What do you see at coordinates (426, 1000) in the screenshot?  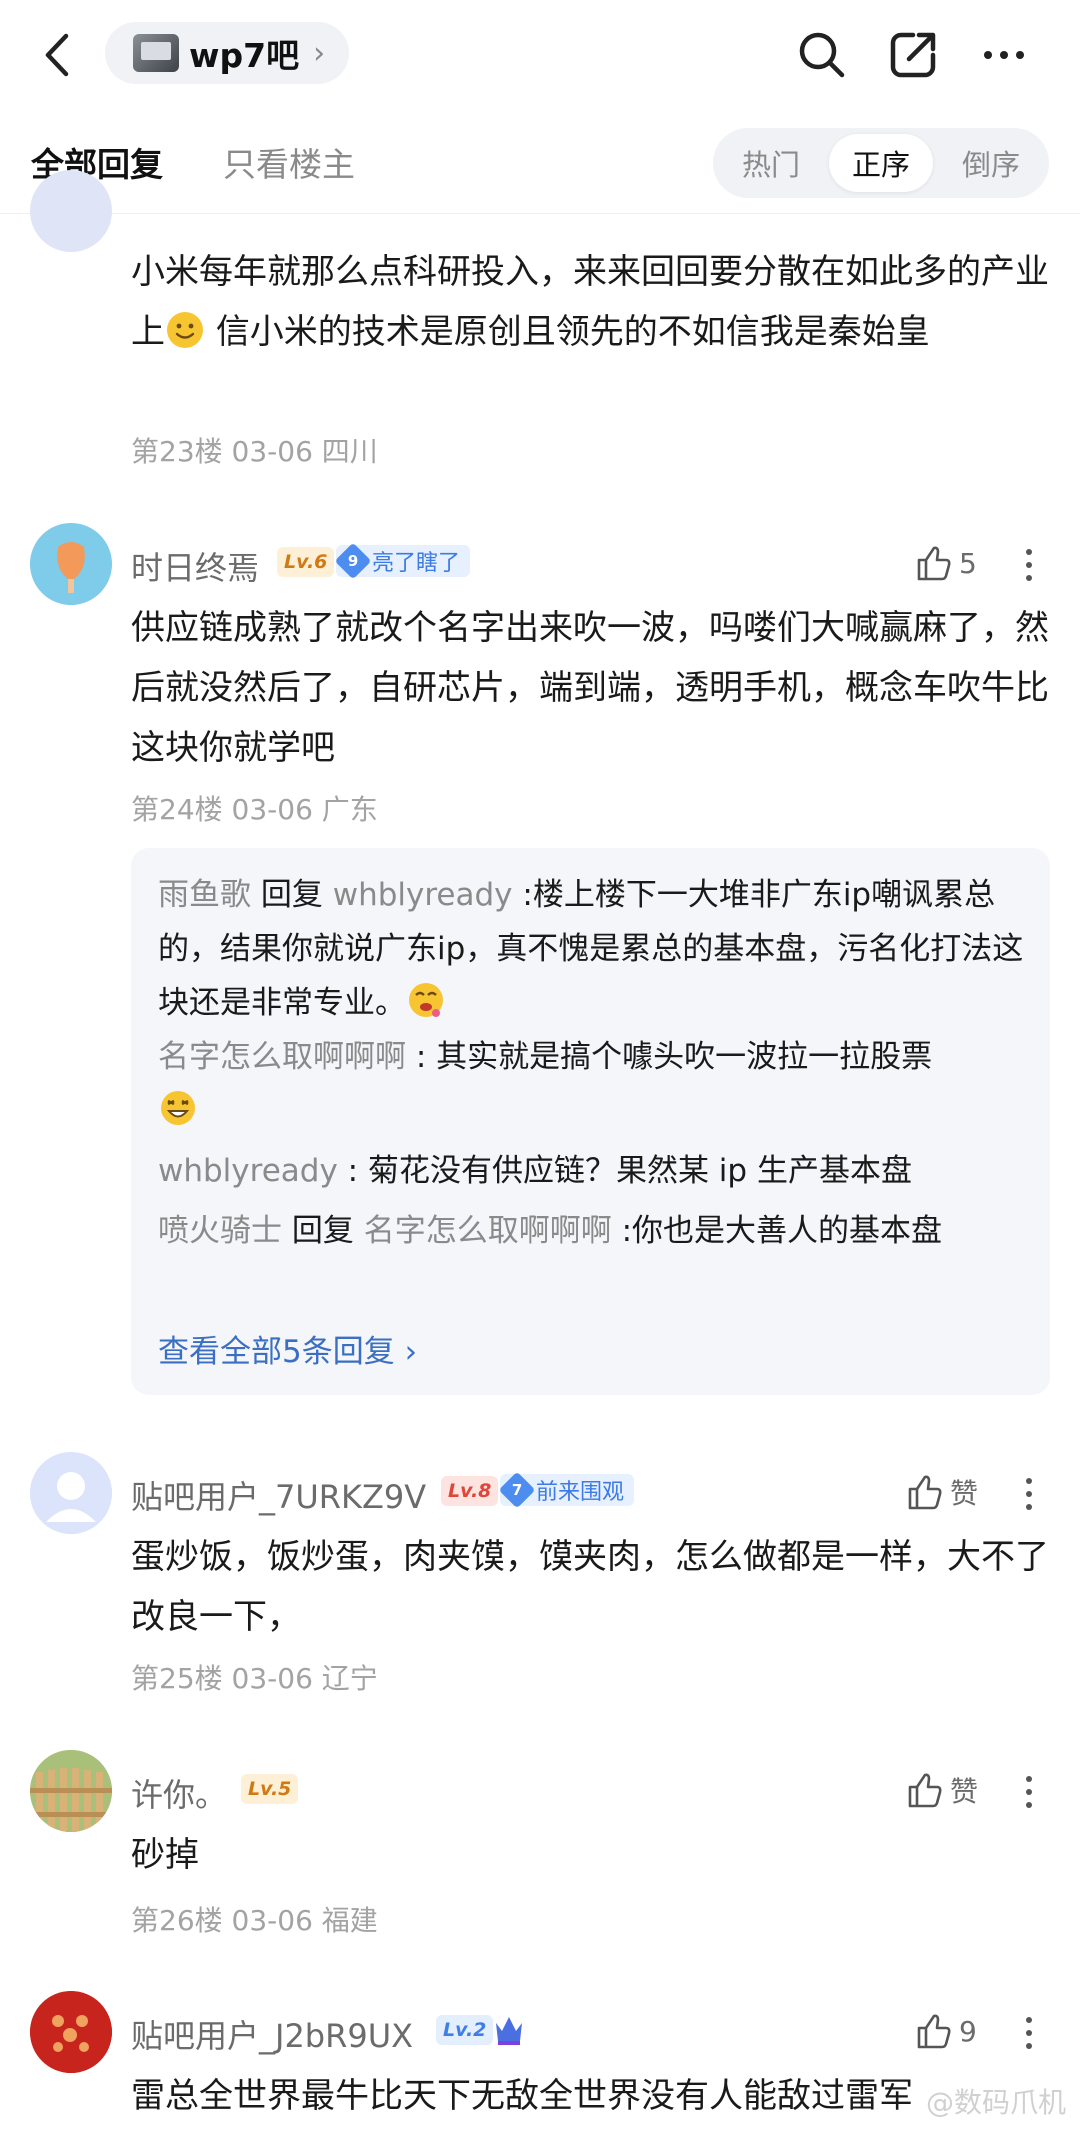 I see `drool-emoji-icon` at bounding box center [426, 1000].